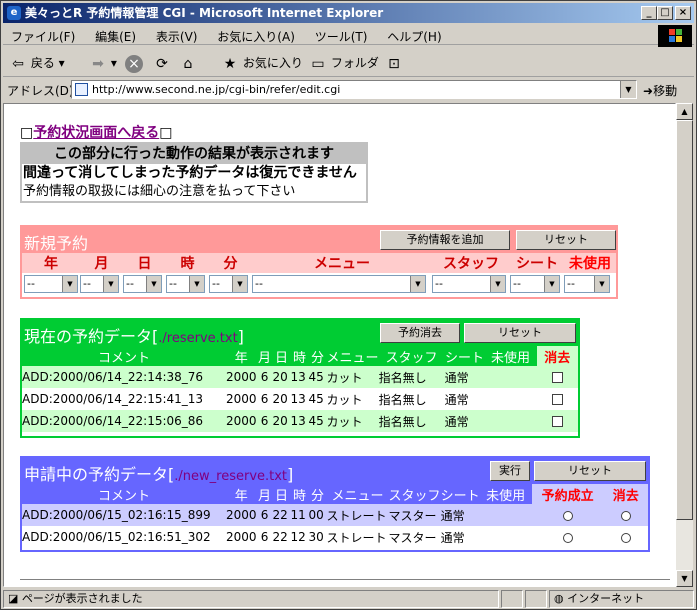  I want to click on scroll-up-icon: ▲, so click(684, 111).